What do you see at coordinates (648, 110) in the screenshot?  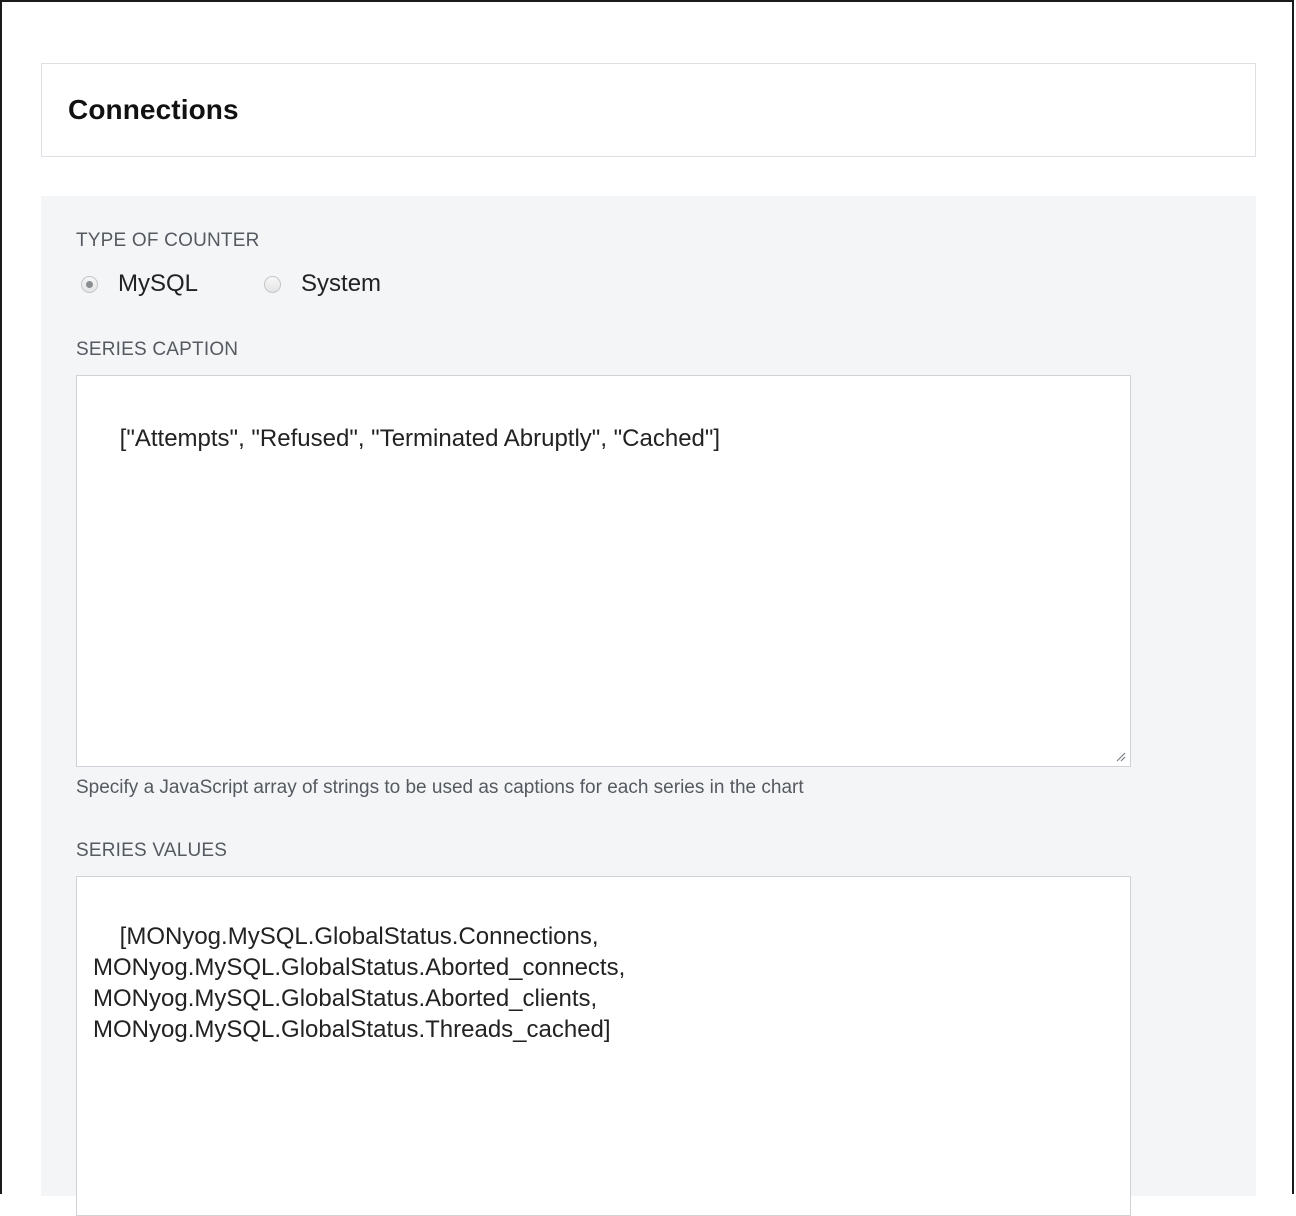 I see `title-panel: Connections` at bounding box center [648, 110].